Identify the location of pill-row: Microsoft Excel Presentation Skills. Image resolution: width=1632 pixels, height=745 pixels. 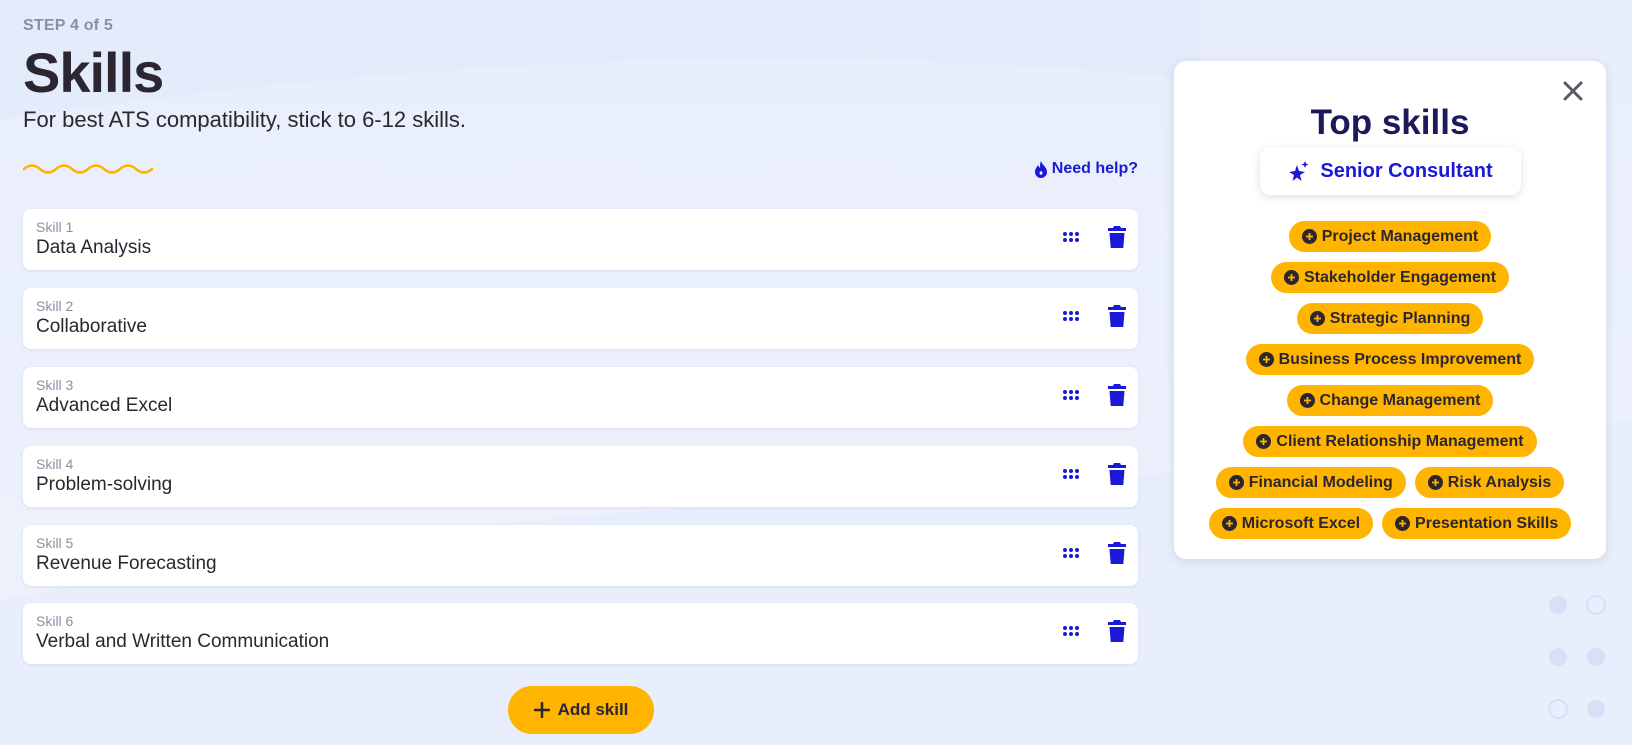
(1390, 523).